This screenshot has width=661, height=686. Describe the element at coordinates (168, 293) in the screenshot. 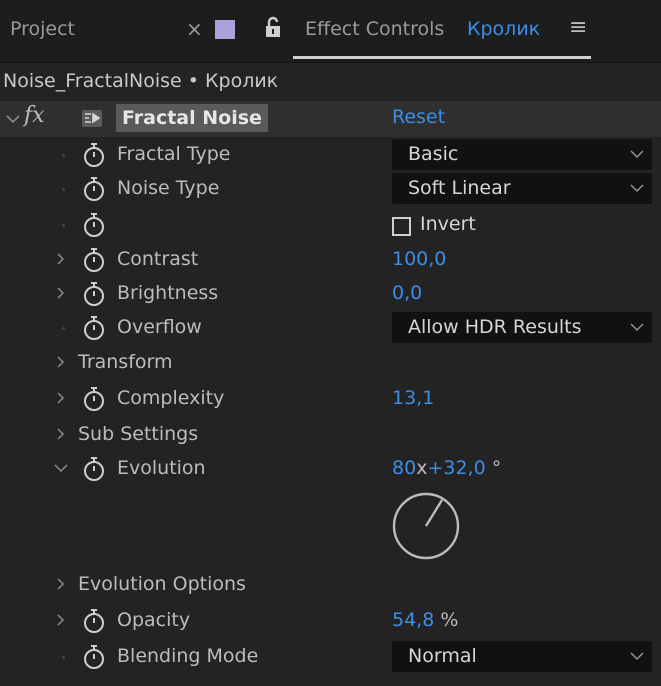

I see `param-label: Brightness` at that location.